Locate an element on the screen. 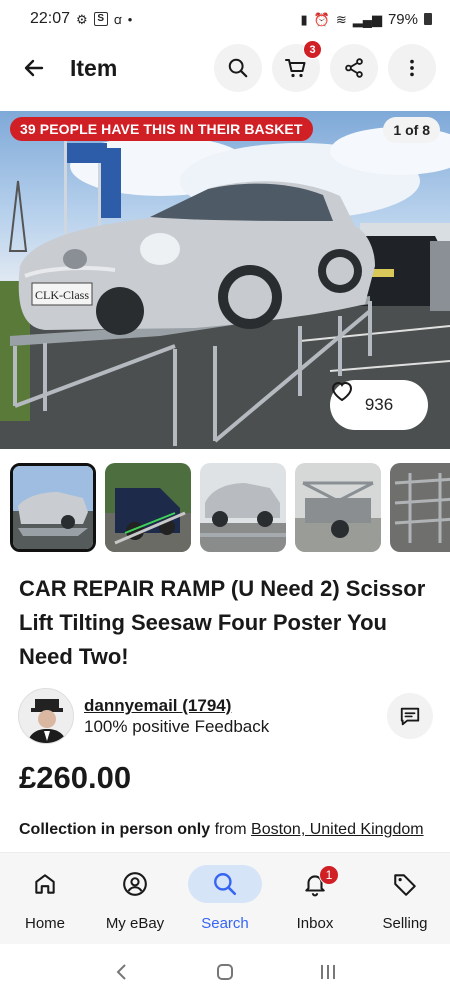 This screenshot has height=1000, width=450. avatar-image is located at coordinates (46, 716).